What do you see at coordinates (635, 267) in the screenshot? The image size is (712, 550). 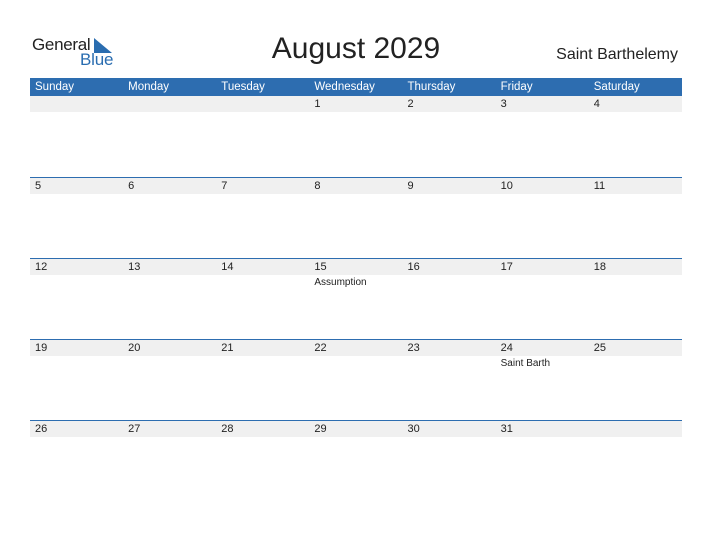 I see `day-number: 18` at bounding box center [635, 267].